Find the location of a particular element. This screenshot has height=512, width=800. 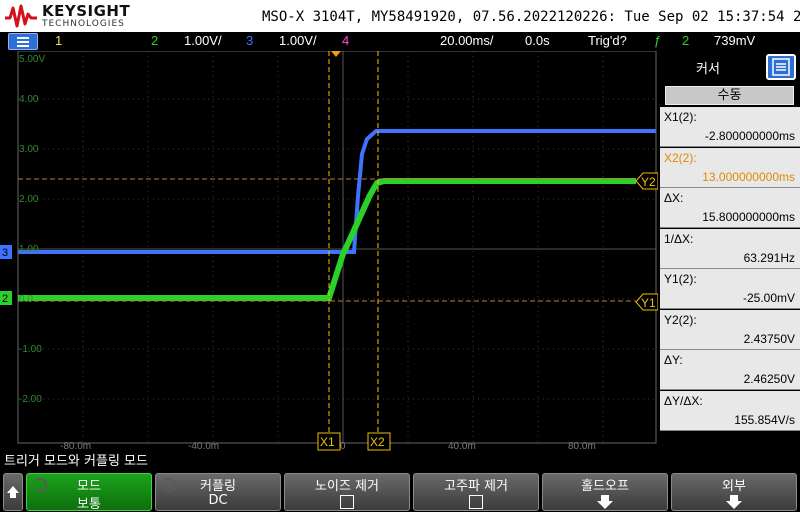

panel-header: 커서 is located at coordinates (730, 66).